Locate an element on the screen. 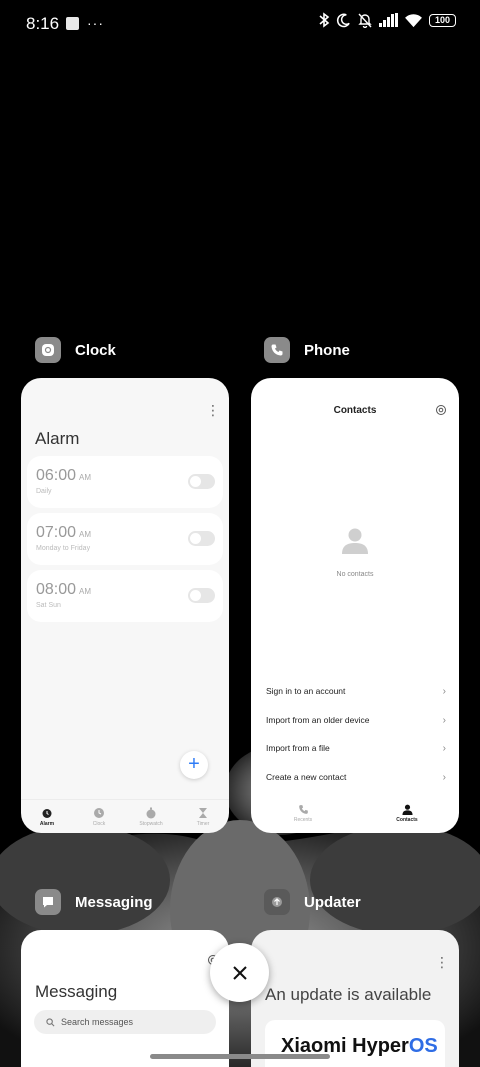 The height and width of the screenshot is (1067, 480). messaging-app-card: Messaging Search messages is located at coordinates (125, 998).